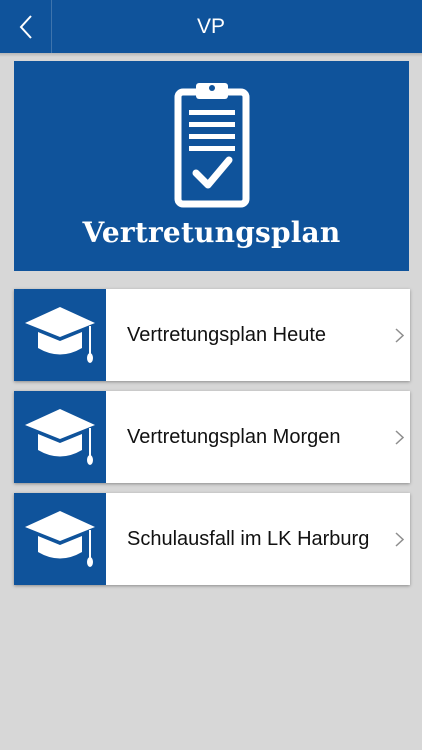 This screenshot has width=422, height=750. I want to click on menu-item-schulausfall: Schulausfall im LK Harburg, so click(212, 539).